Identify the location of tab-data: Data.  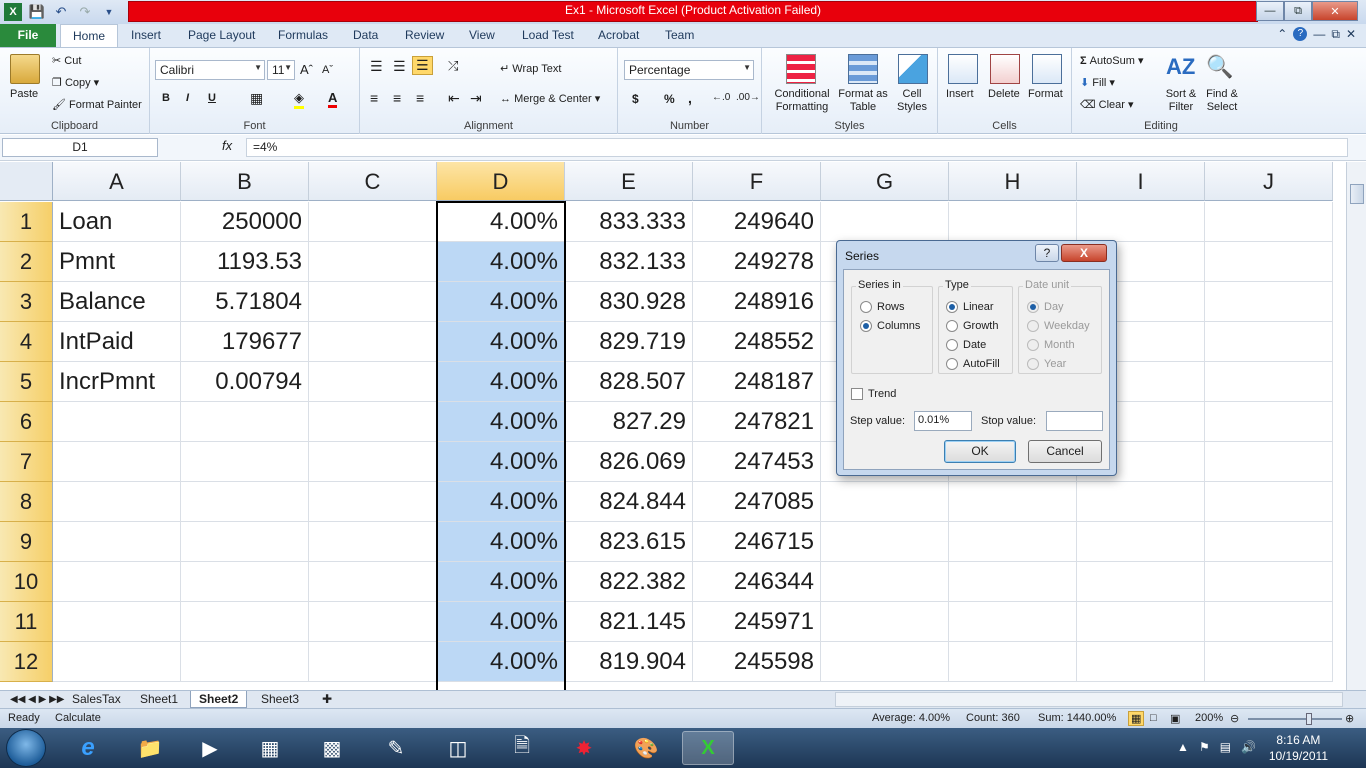
(365, 35).